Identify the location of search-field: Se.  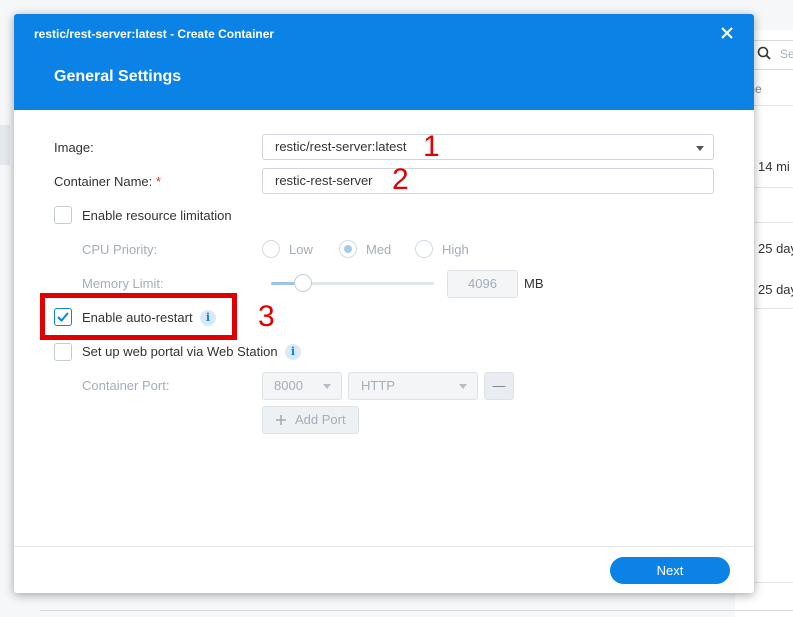
(772, 55).